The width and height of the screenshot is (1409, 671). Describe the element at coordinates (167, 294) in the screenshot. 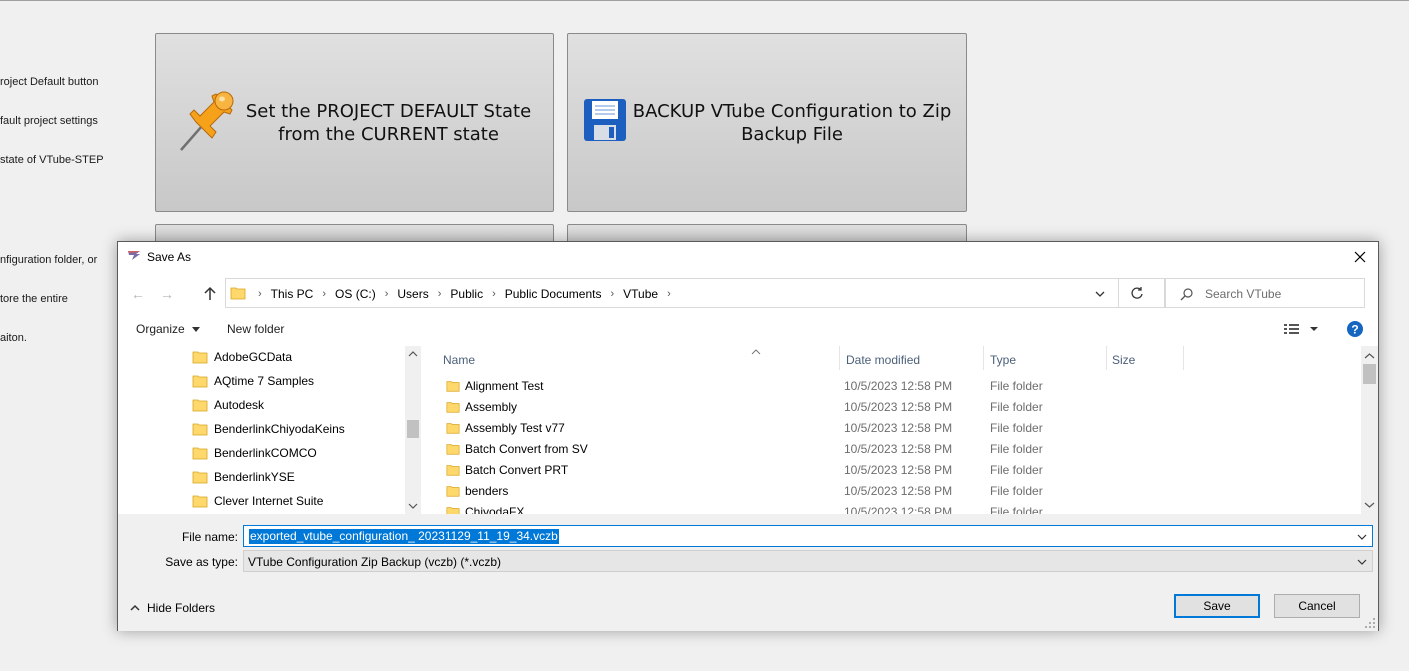

I see `forward-arrow-icon: →` at that location.